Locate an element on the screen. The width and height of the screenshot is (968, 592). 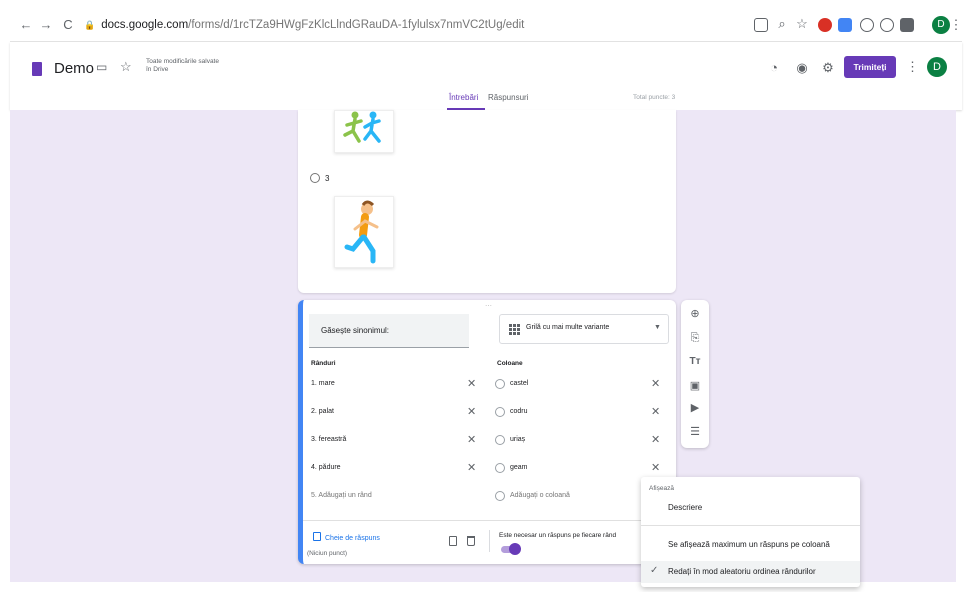
chevron-down-icon: ▼ is located at coordinates (657, 327).